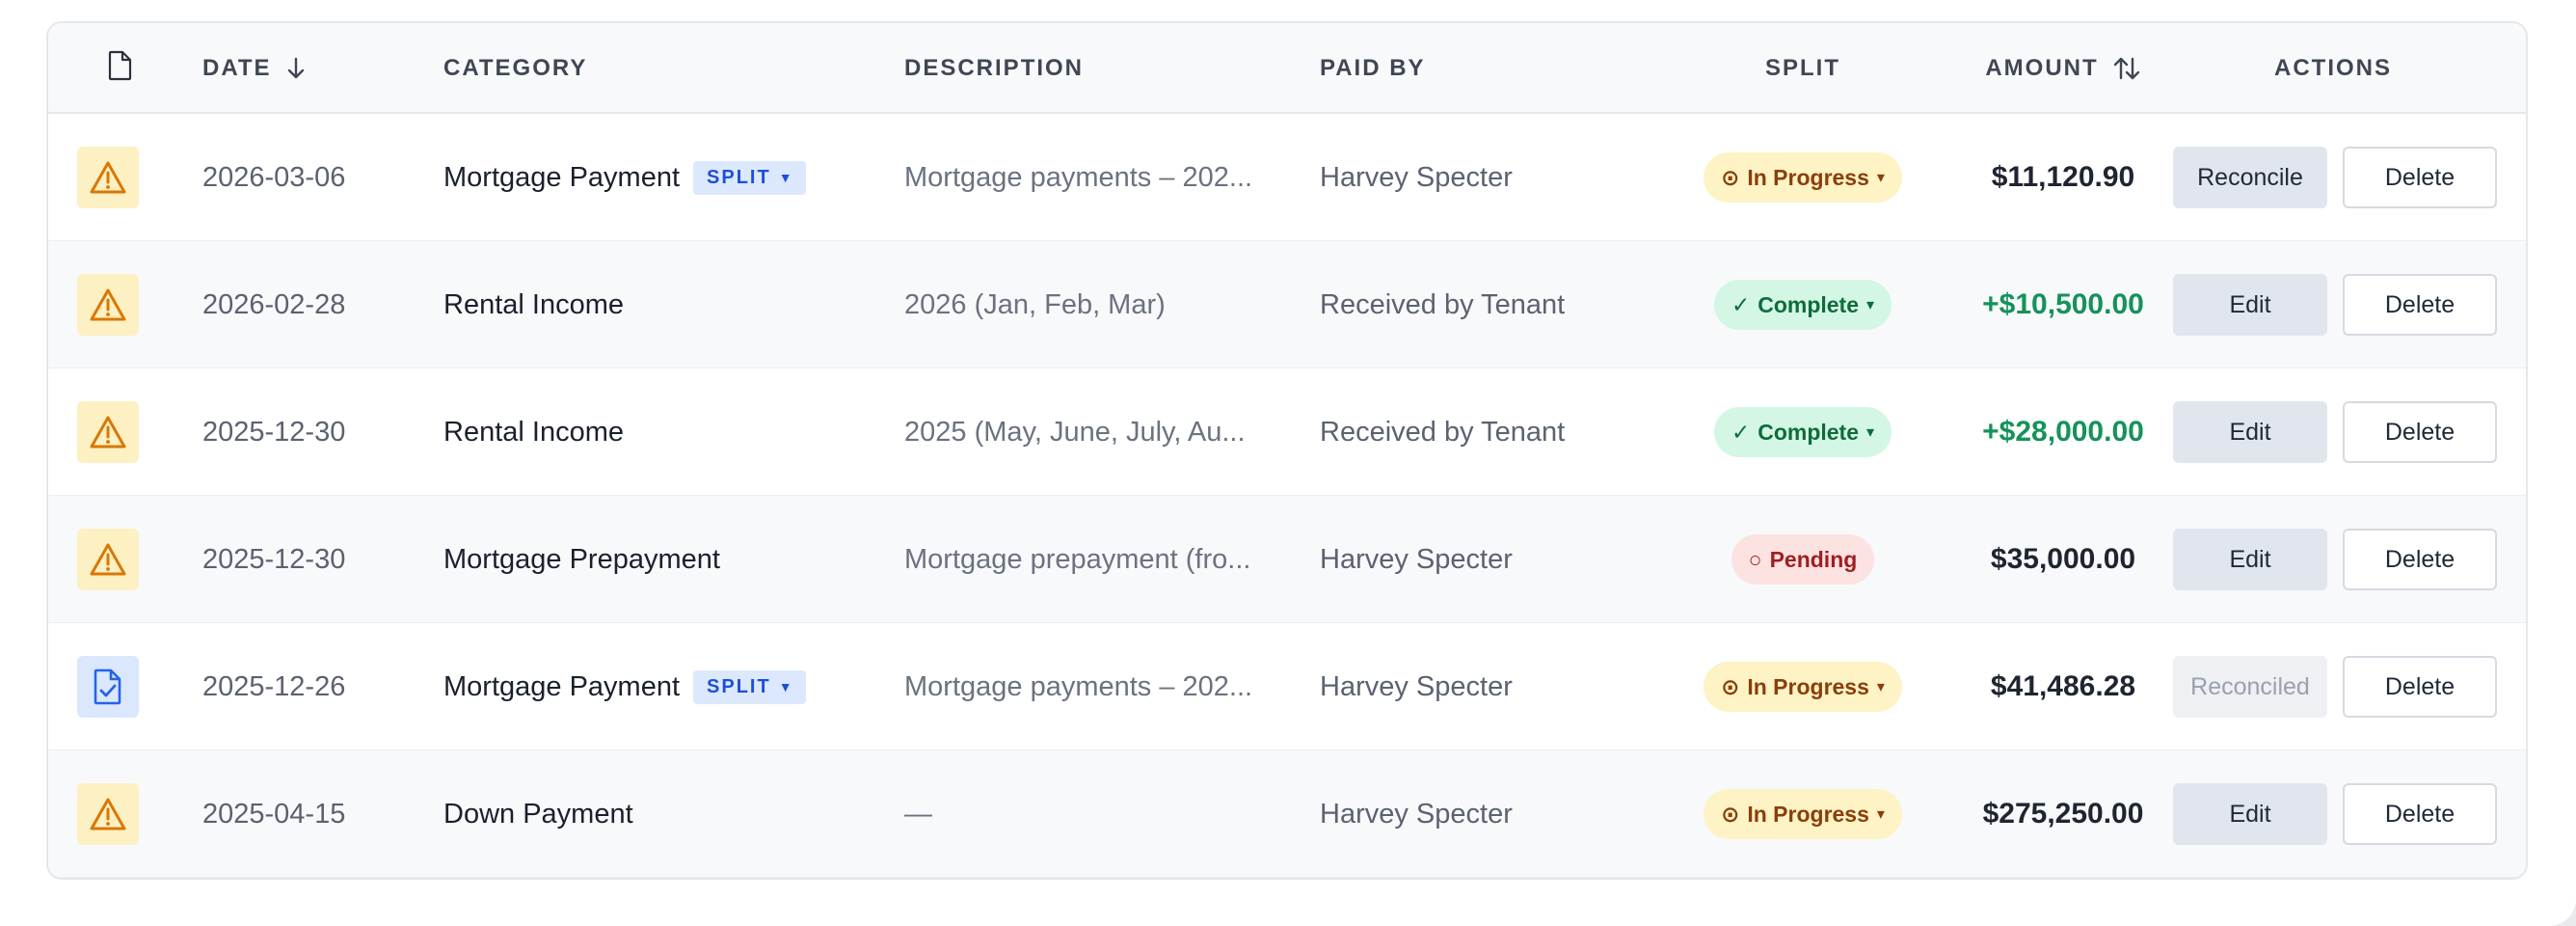  What do you see at coordinates (2063, 304) in the screenshot?
I see `row-amount: +$10,500.00` at bounding box center [2063, 304].